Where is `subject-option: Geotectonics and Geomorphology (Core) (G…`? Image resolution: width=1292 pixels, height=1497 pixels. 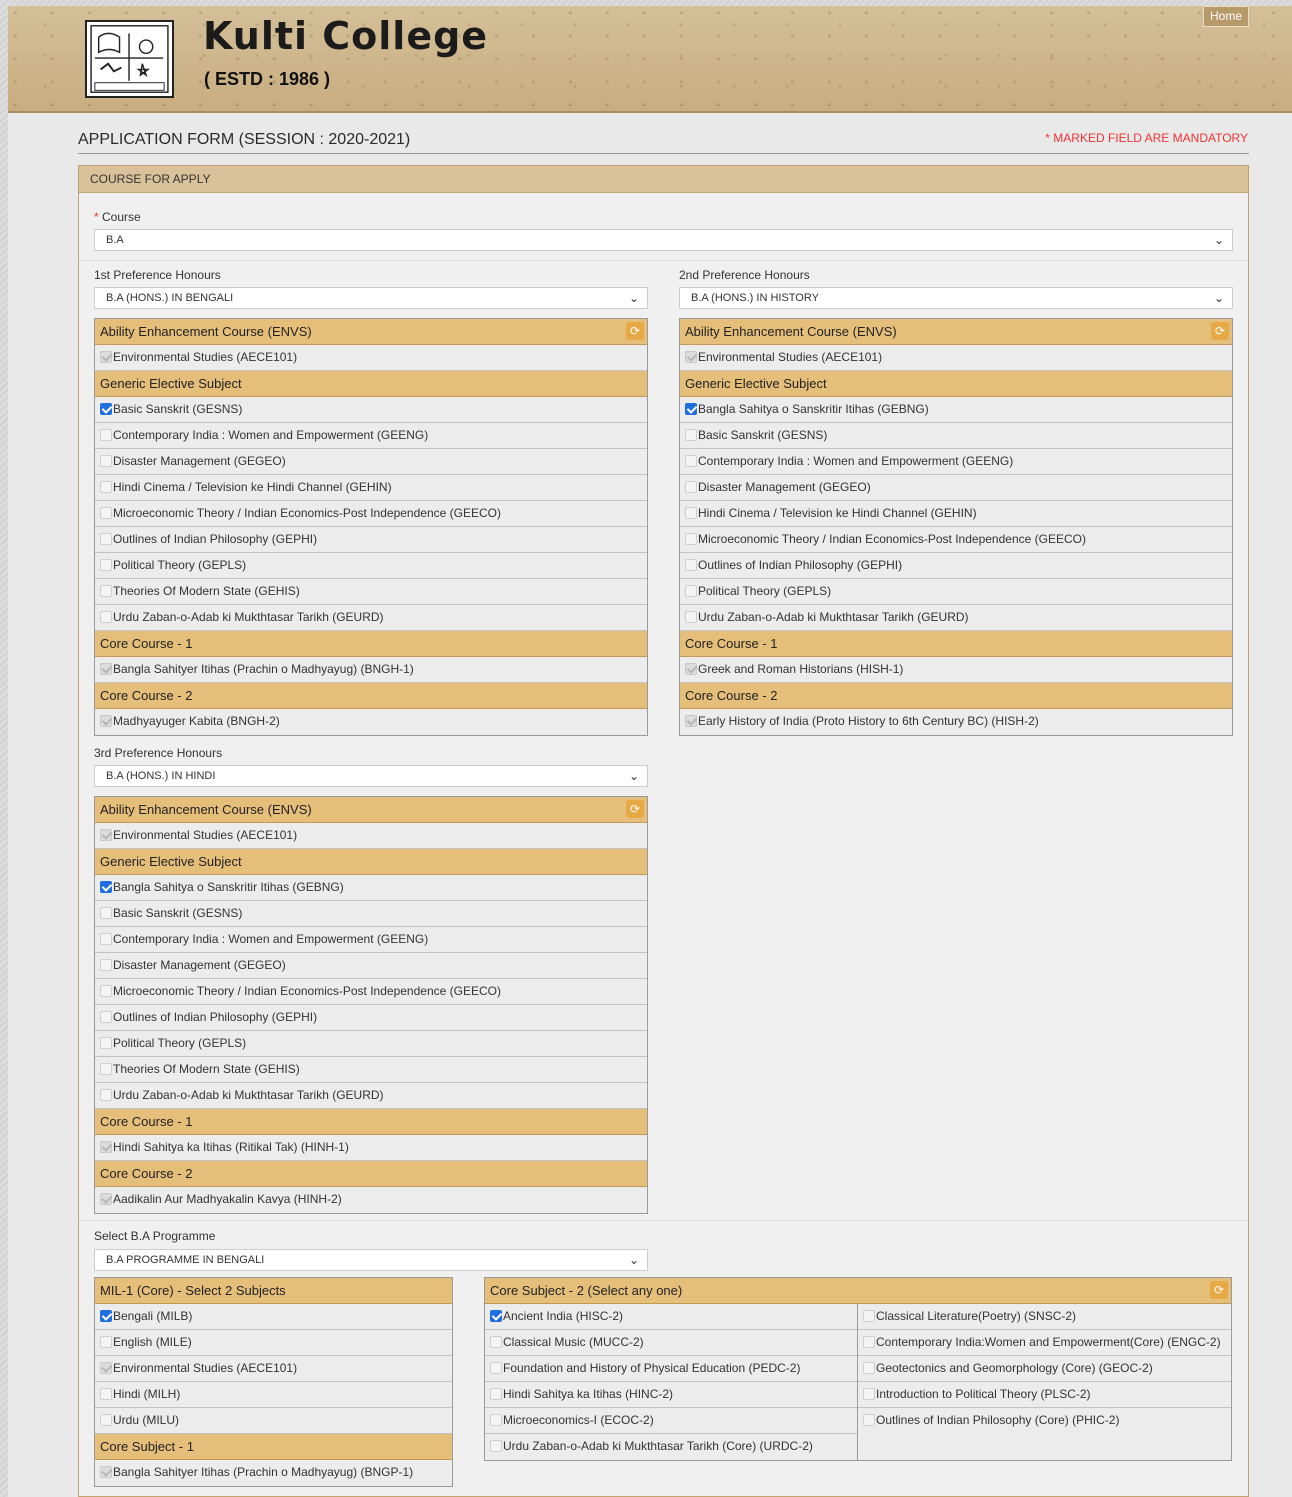
subject-option: Geotectonics and Geomorphology (Core) (G… is located at coordinates (1044, 1369).